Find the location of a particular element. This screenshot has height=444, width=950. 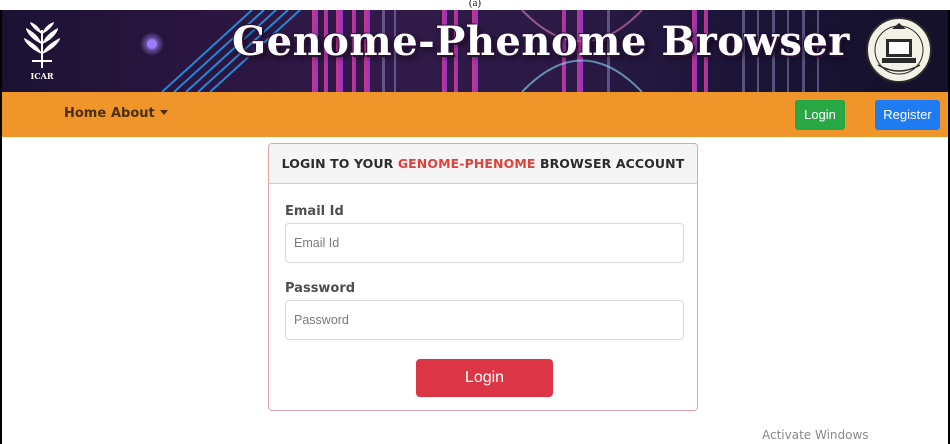

icar-logo-text: ICAR is located at coordinates (42, 75).